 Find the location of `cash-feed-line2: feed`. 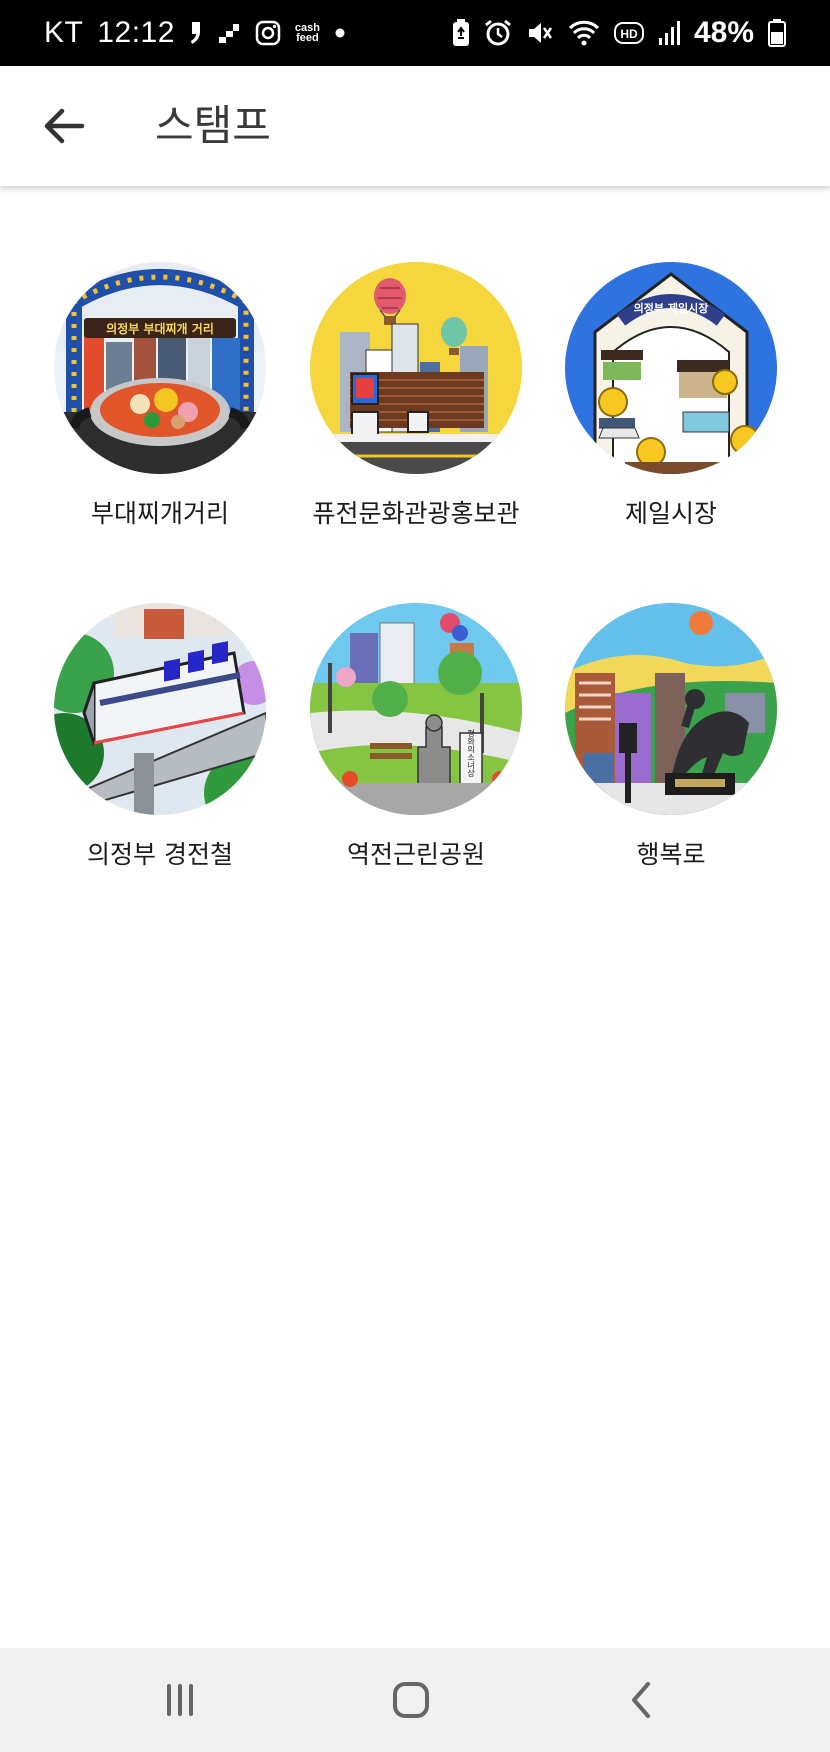

cash-feed-line2: feed is located at coordinates (307, 38).